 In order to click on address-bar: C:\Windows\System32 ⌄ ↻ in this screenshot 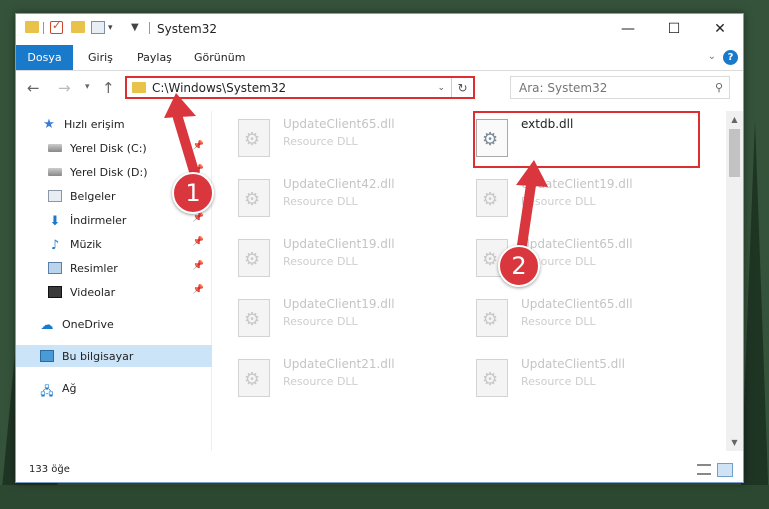, I will do `click(300, 87)`.